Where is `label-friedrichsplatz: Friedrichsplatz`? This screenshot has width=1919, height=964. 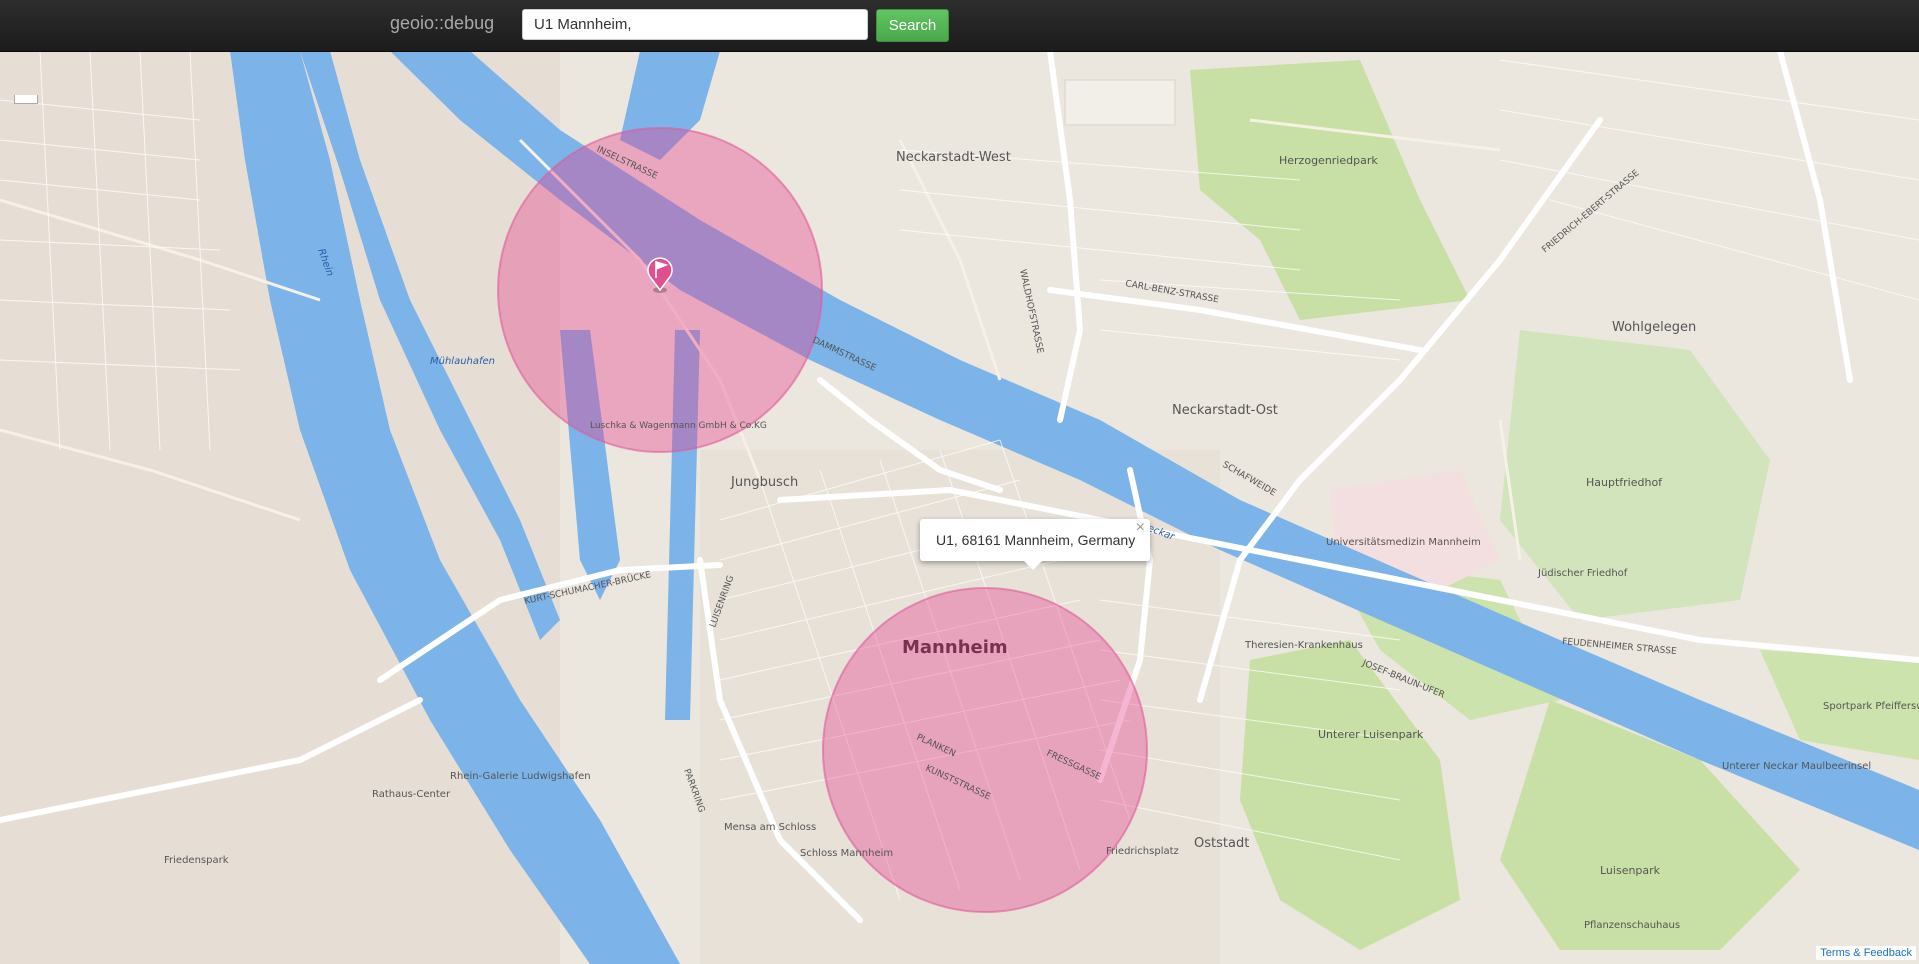 label-friedrichsplatz: Friedrichsplatz is located at coordinates (1142, 851).